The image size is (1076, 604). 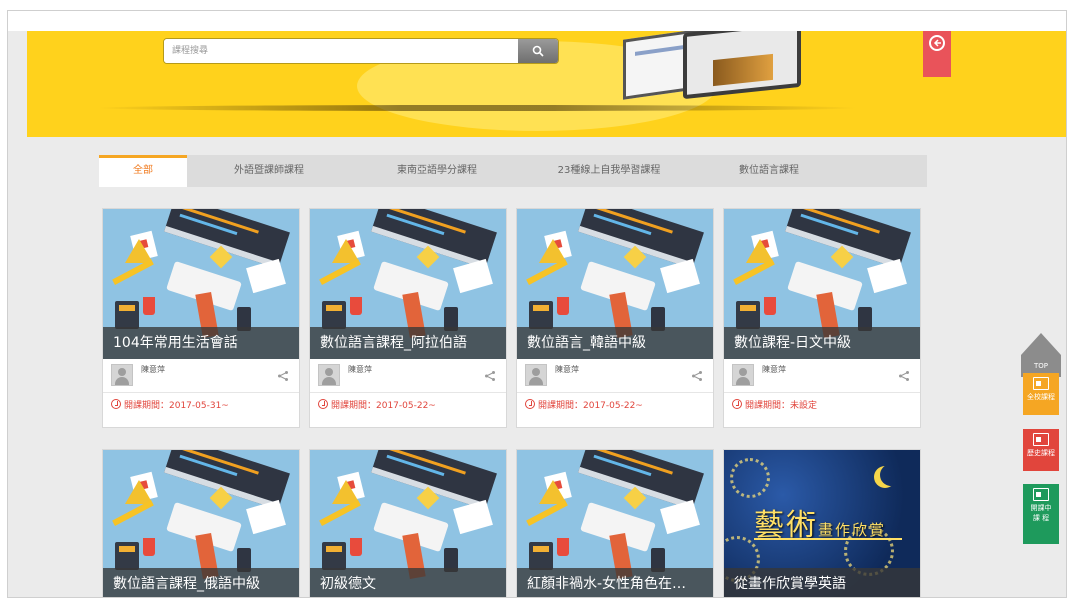 I want to click on history-icon, so click(x=1041, y=439).